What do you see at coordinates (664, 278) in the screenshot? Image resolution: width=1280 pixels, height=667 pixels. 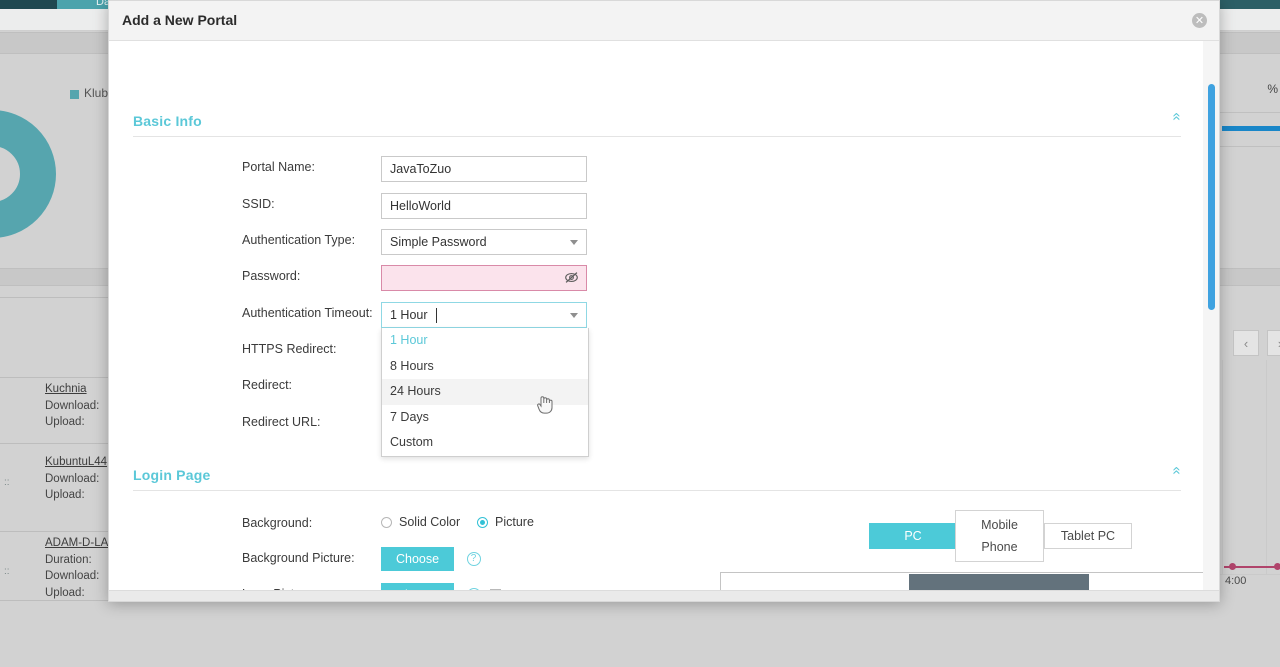 I see `field-row-password: Password:` at bounding box center [664, 278].